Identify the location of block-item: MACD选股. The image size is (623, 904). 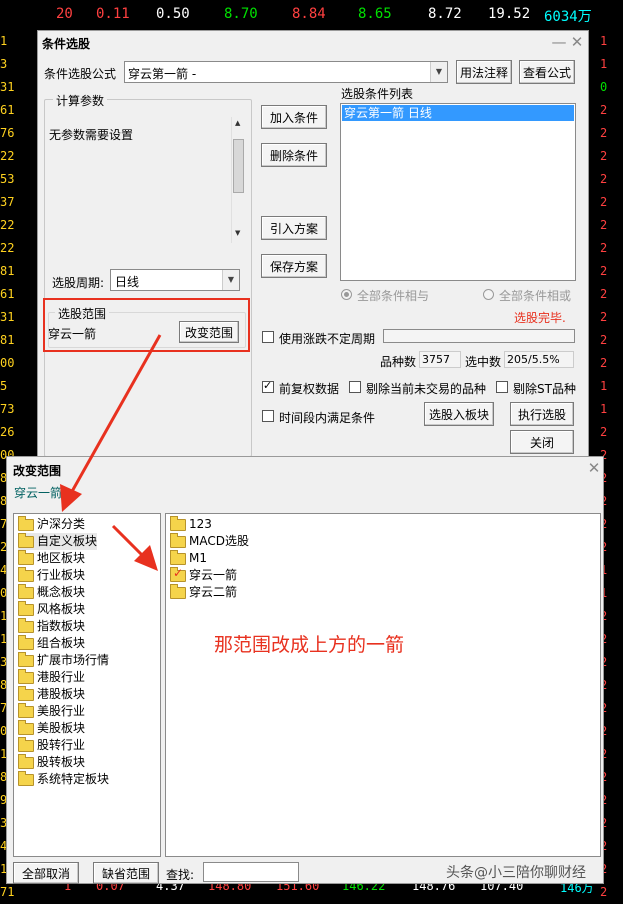
(209, 541).